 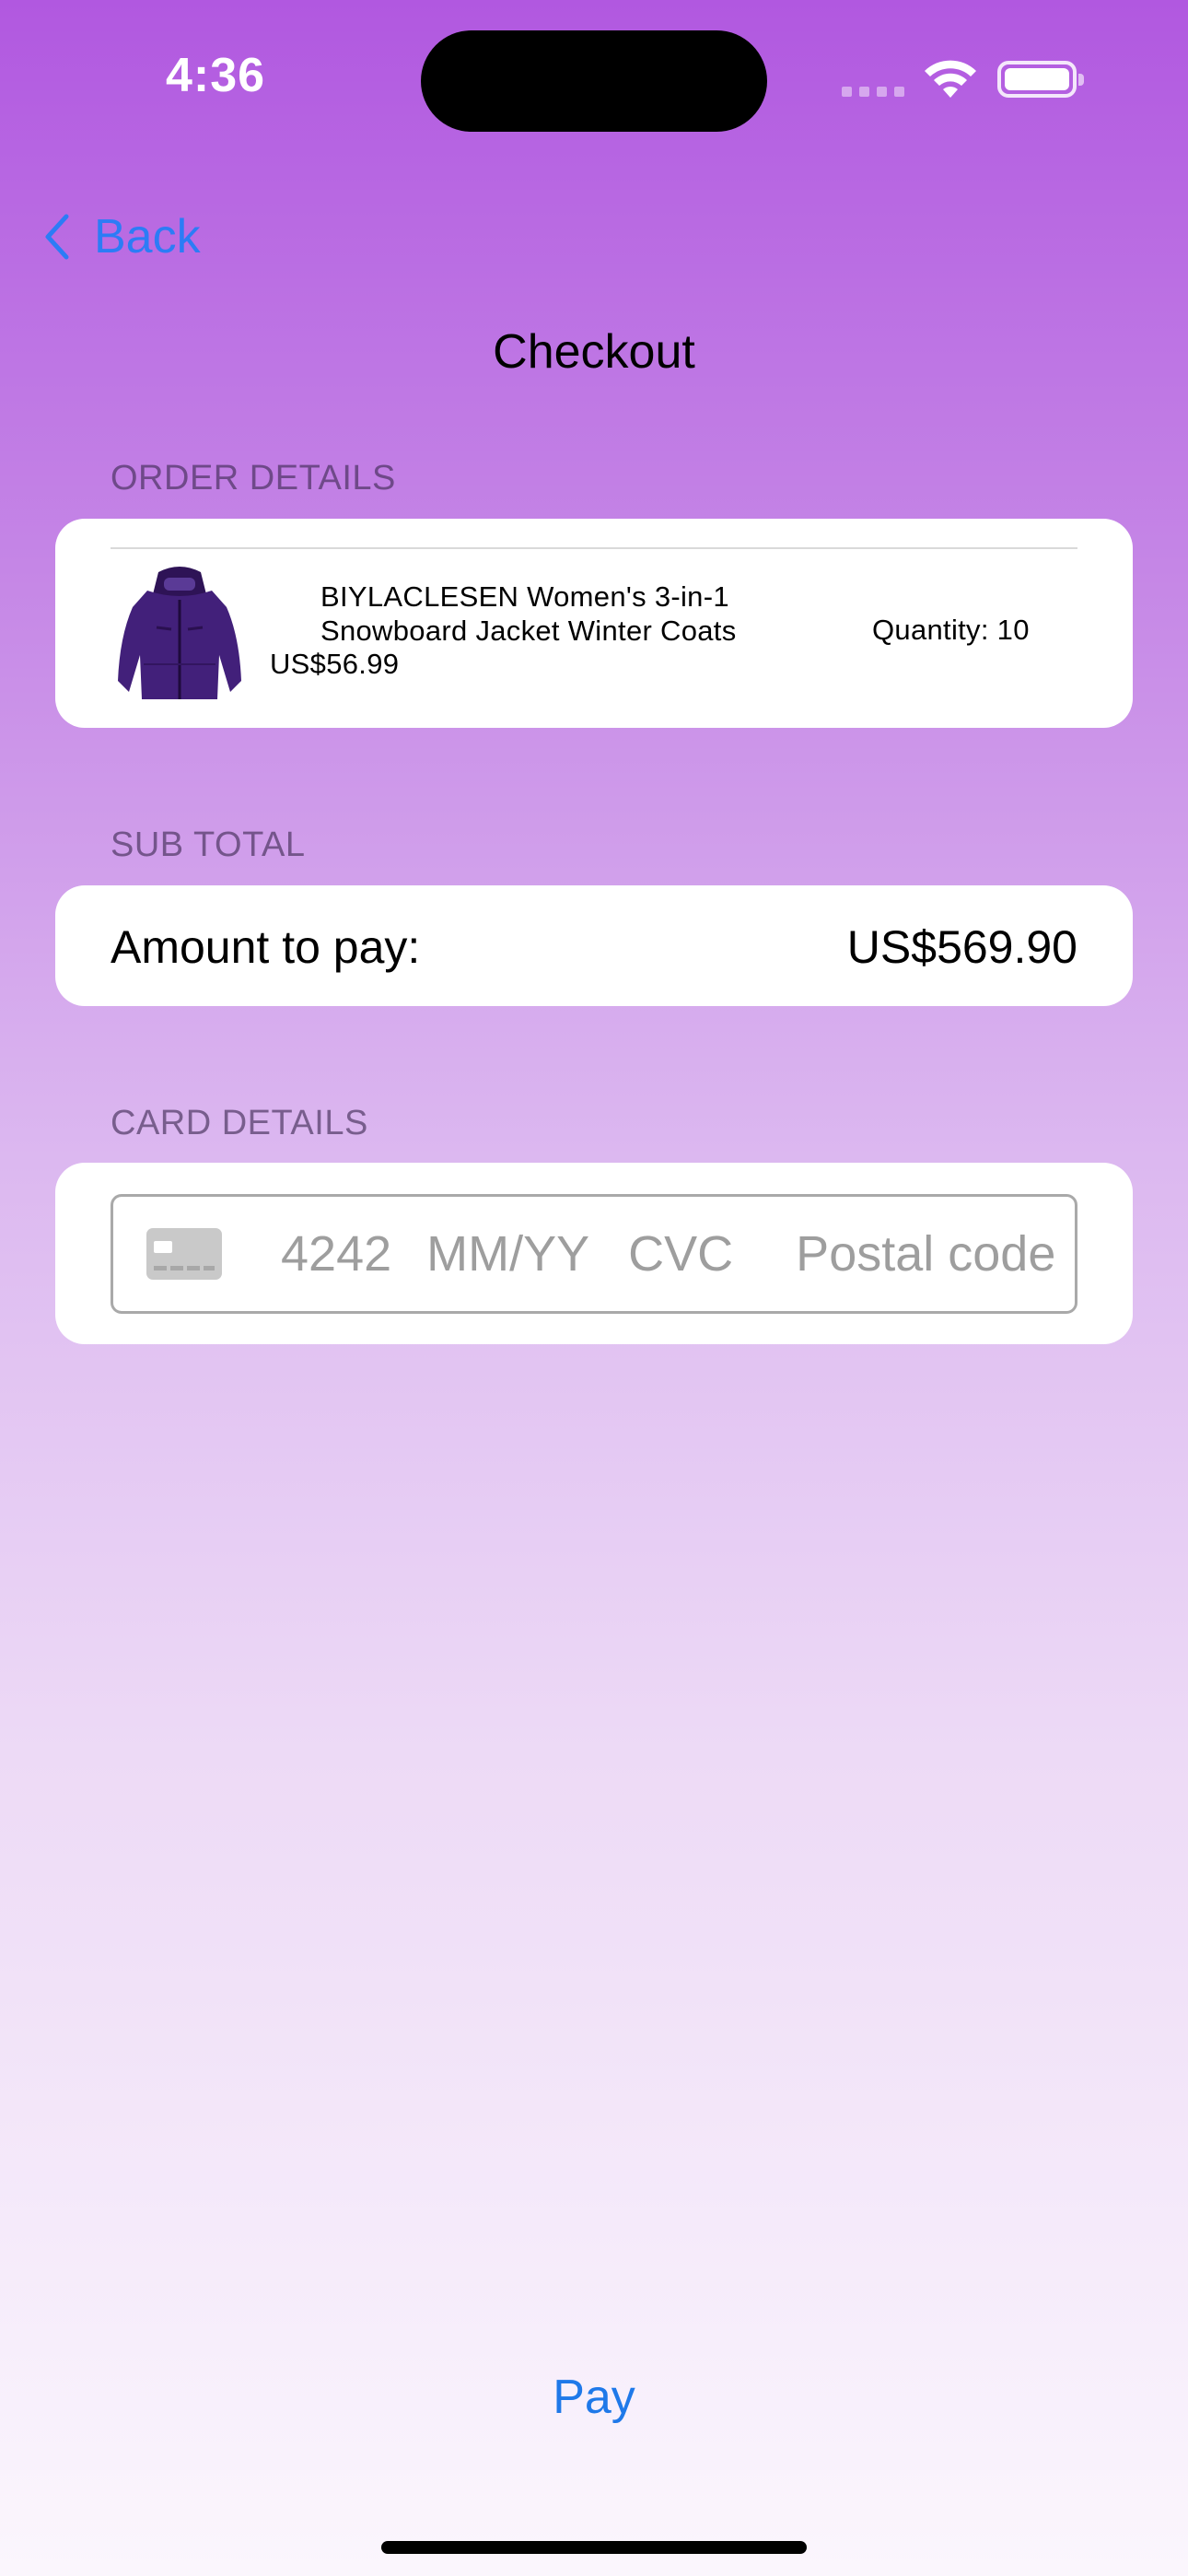 What do you see at coordinates (594, 352) in the screenshot?
I see `page-title: Checkout` at bounding box center [594, 352].